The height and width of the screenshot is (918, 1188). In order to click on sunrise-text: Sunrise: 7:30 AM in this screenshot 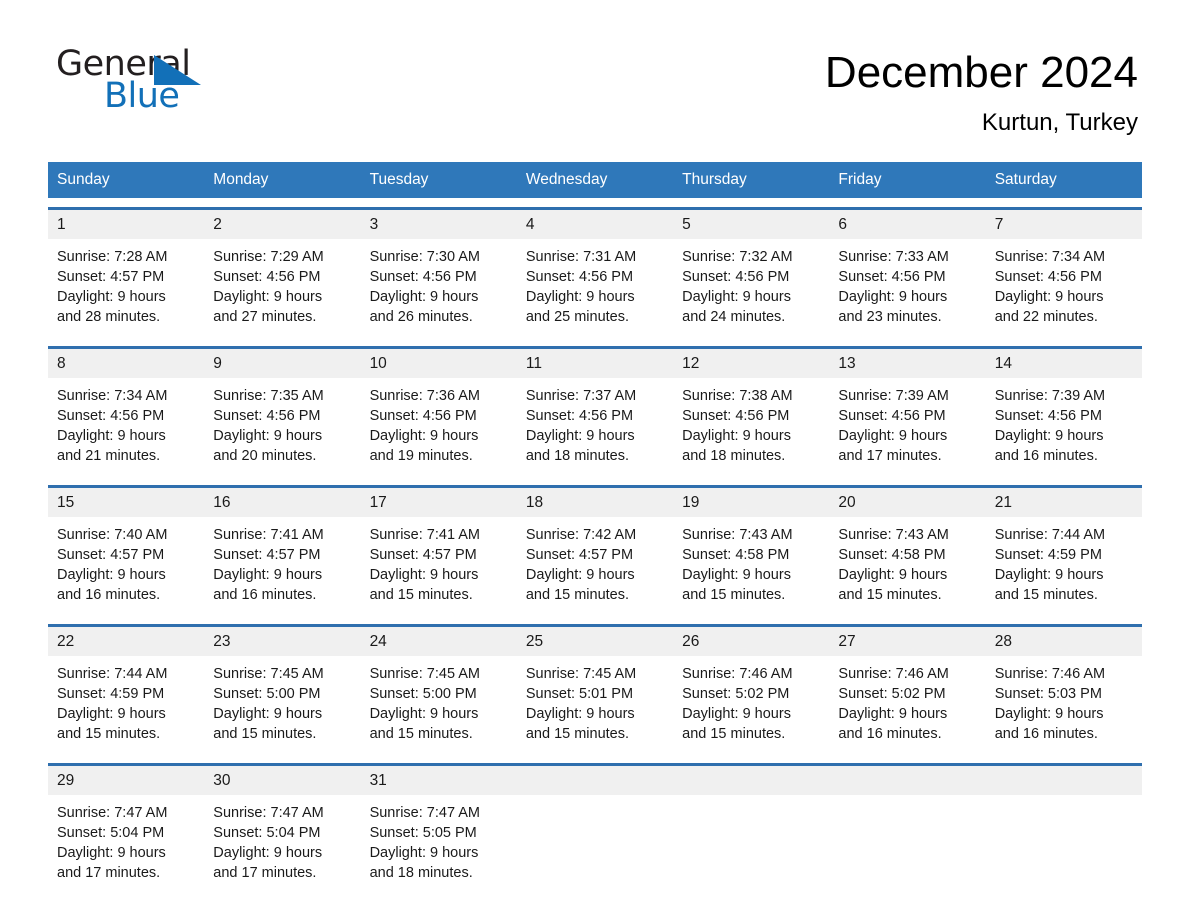, I will do `click(424, 257)`.